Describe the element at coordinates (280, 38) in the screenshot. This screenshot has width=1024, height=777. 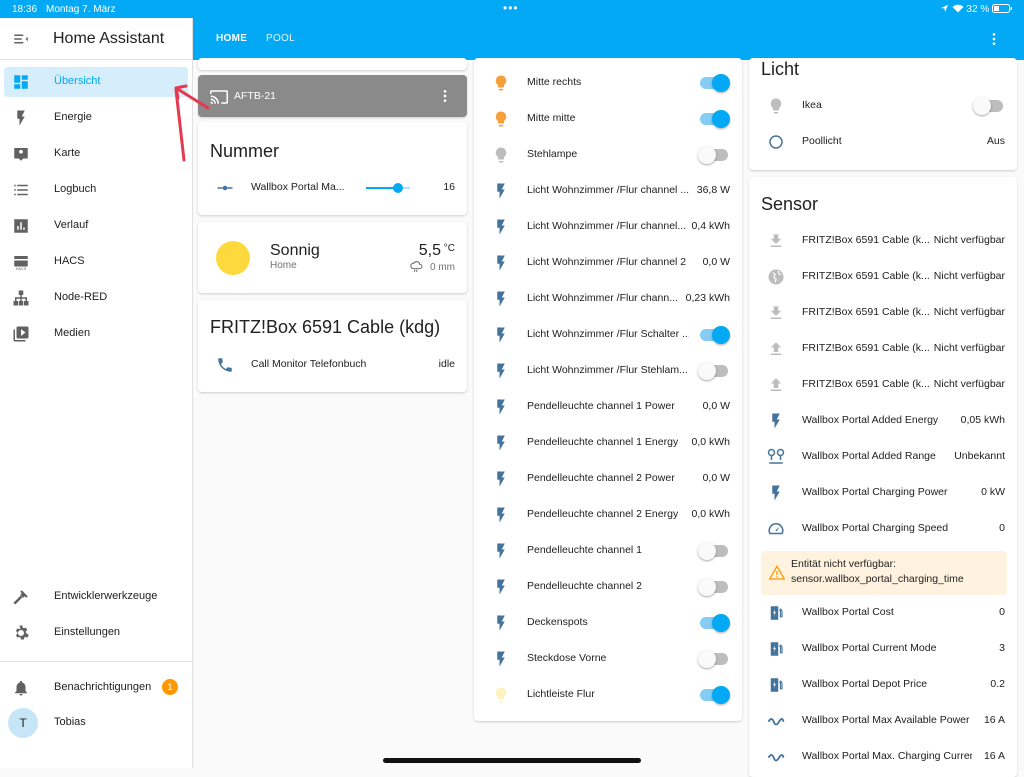
I see `tab-pool: POOL` at that location.